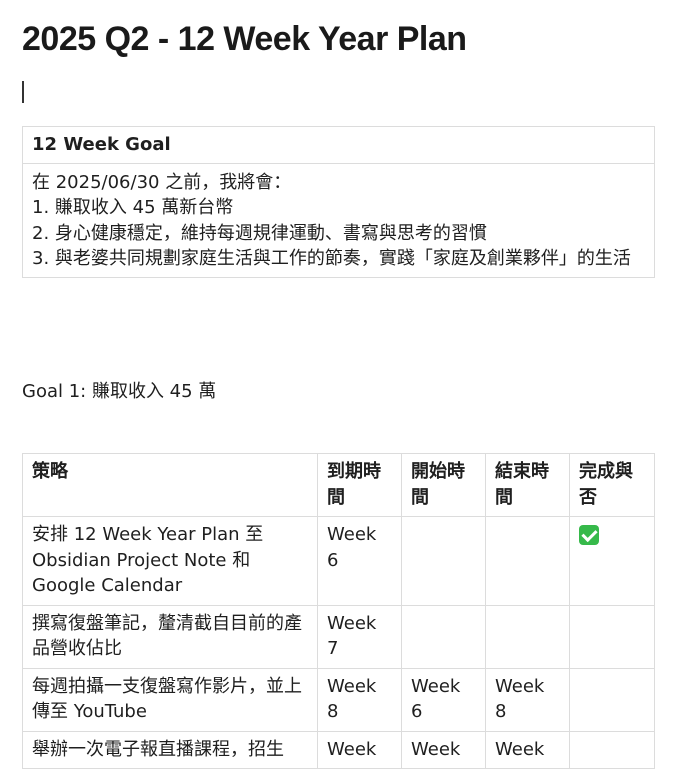  I want to click on goal-table-header-row: 12 Week Goal, so click(338, 145).